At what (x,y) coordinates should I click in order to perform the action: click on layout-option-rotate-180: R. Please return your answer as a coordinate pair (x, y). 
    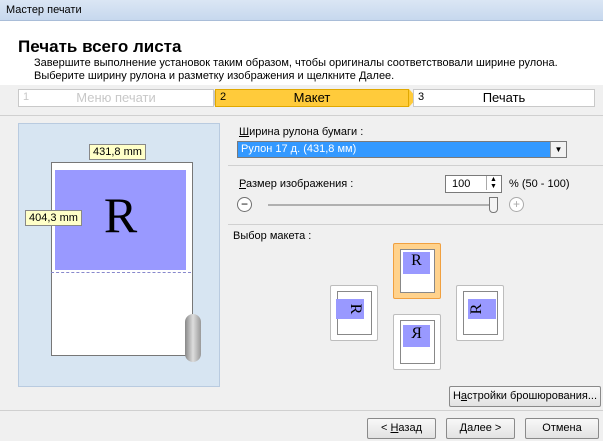
    Looking at the image, I should click on (417, 342).